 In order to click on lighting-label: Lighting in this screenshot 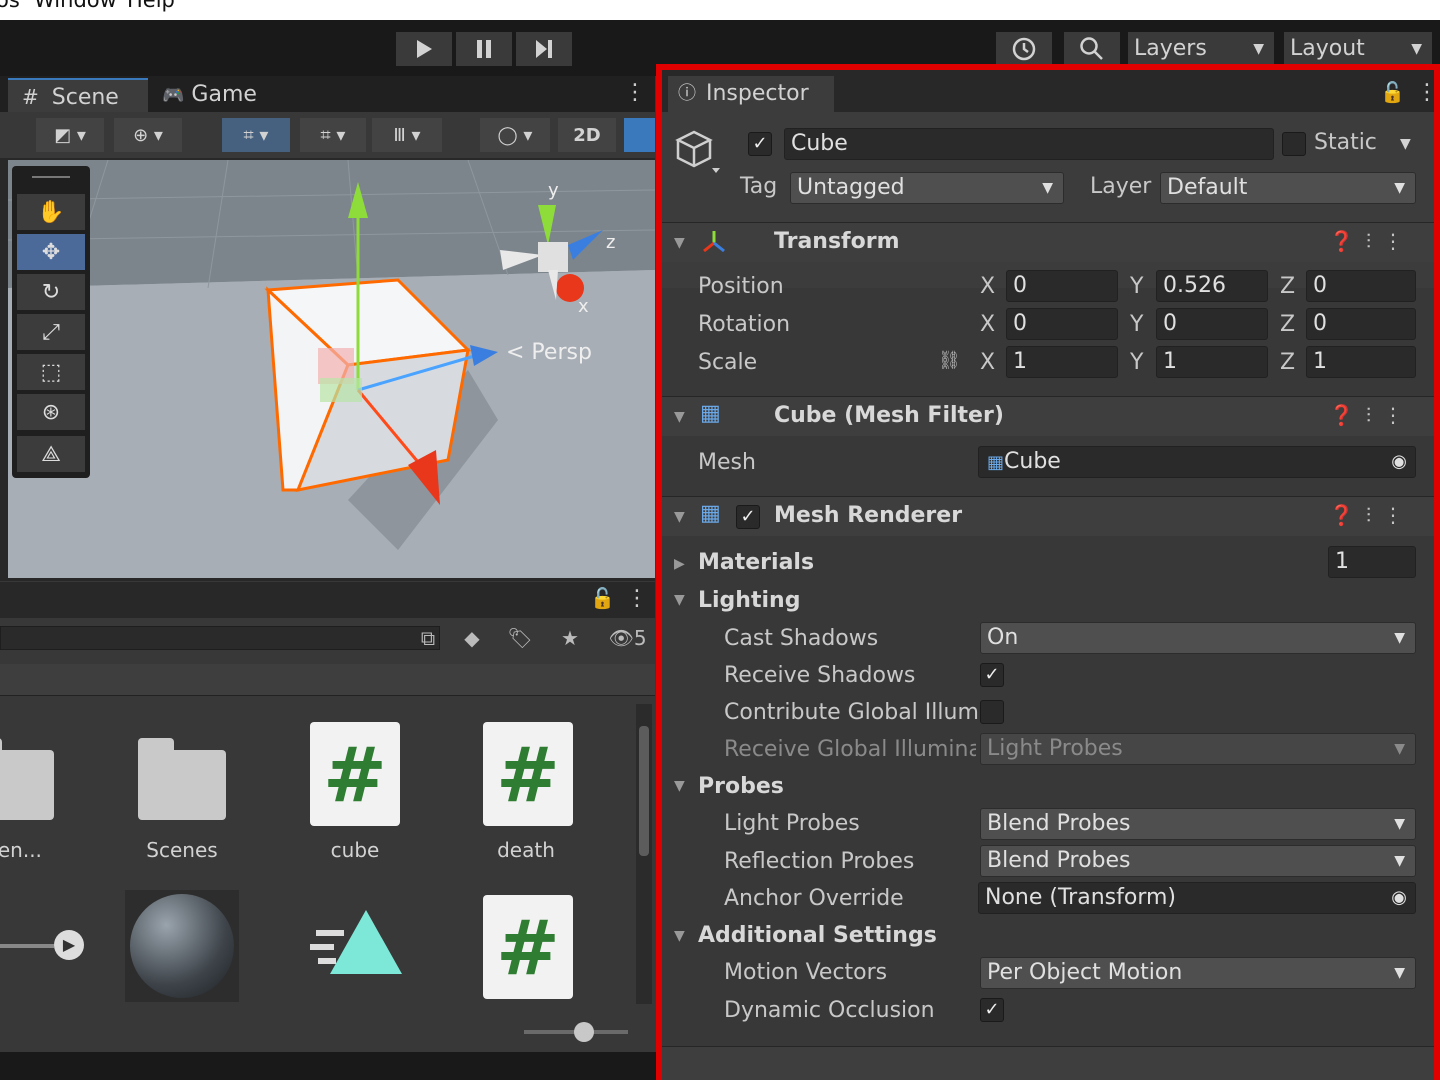, I will do `click(749, 600)`.